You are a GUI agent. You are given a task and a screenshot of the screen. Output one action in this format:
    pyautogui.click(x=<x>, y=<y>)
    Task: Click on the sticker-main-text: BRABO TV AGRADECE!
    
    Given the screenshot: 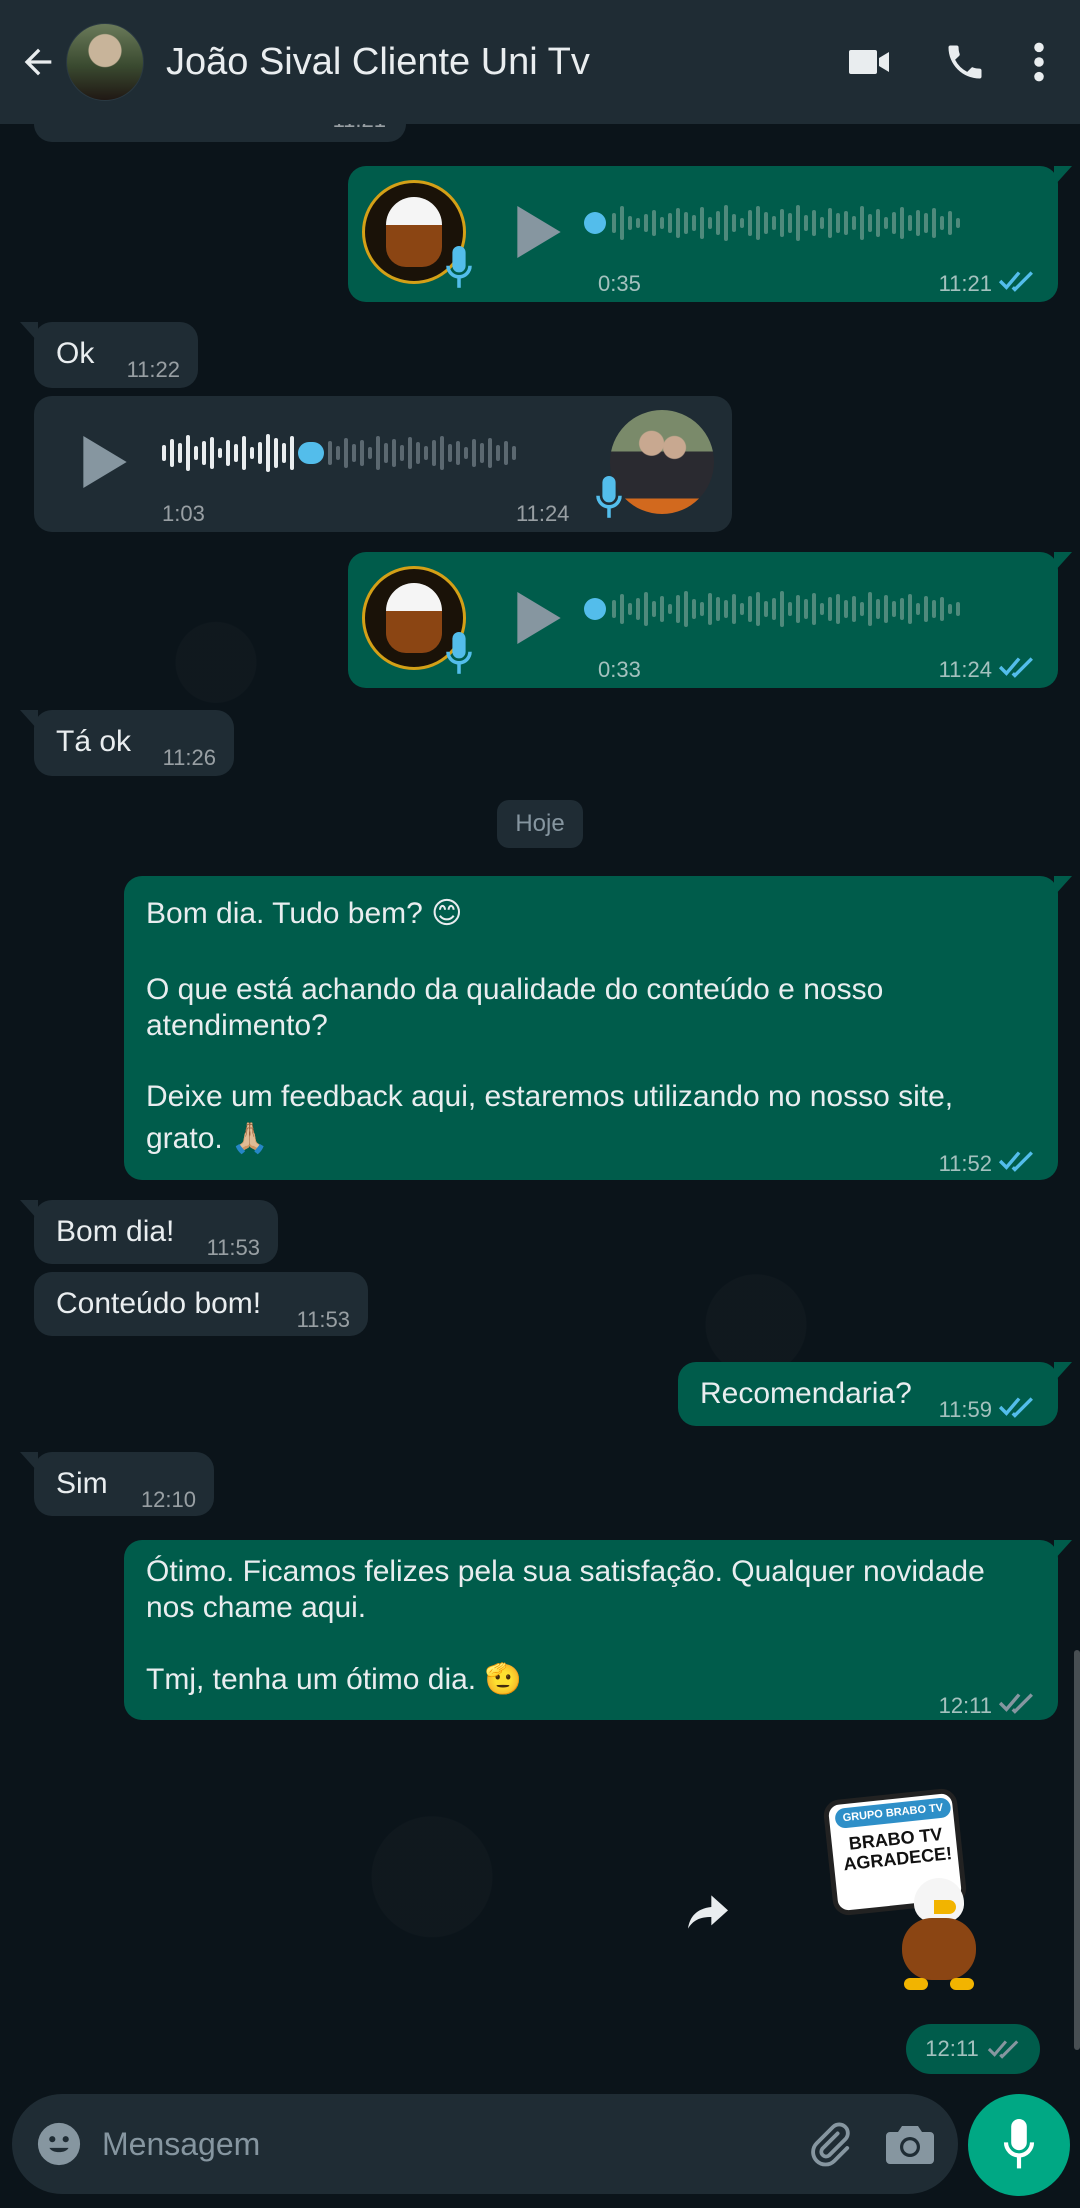 What is the action you would take?
    pyautogui.click(x=897, y=1849)
    